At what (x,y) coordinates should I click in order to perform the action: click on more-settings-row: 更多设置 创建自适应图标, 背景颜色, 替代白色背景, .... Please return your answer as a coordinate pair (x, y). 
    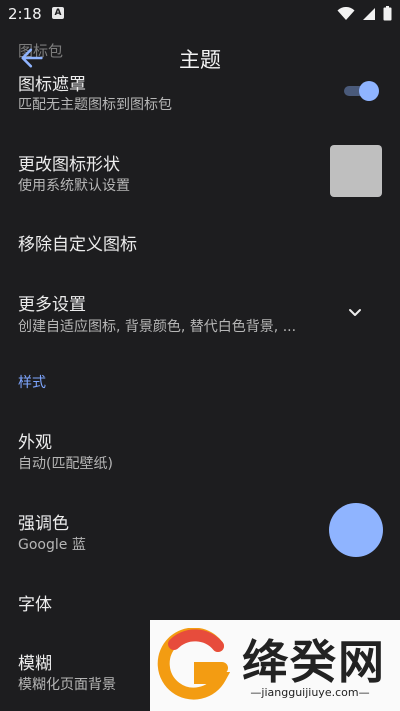
    Looking at the image, I should click on (200, 311).